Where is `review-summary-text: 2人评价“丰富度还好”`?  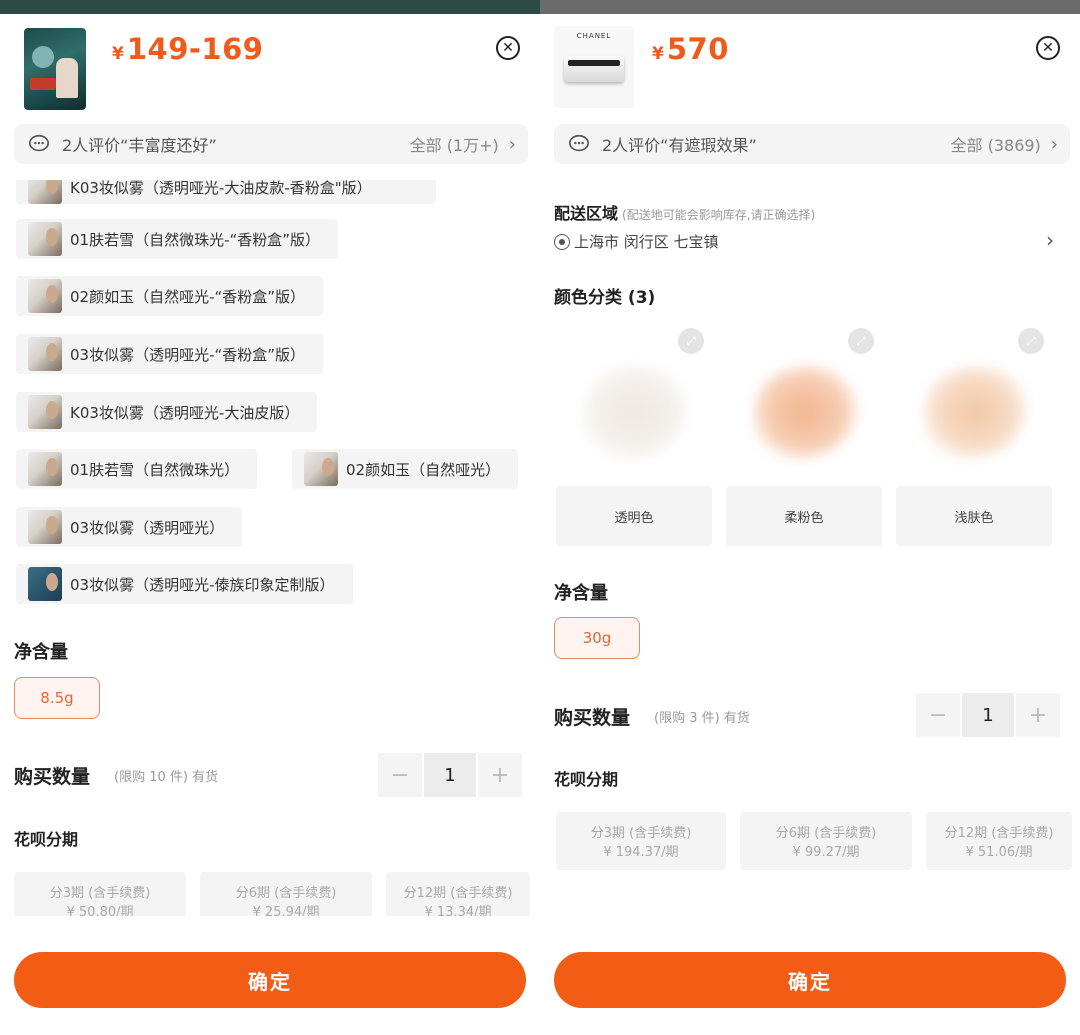 review-summary-text: 2人评价“丰富度还好” is located at coordinates (139, 145).